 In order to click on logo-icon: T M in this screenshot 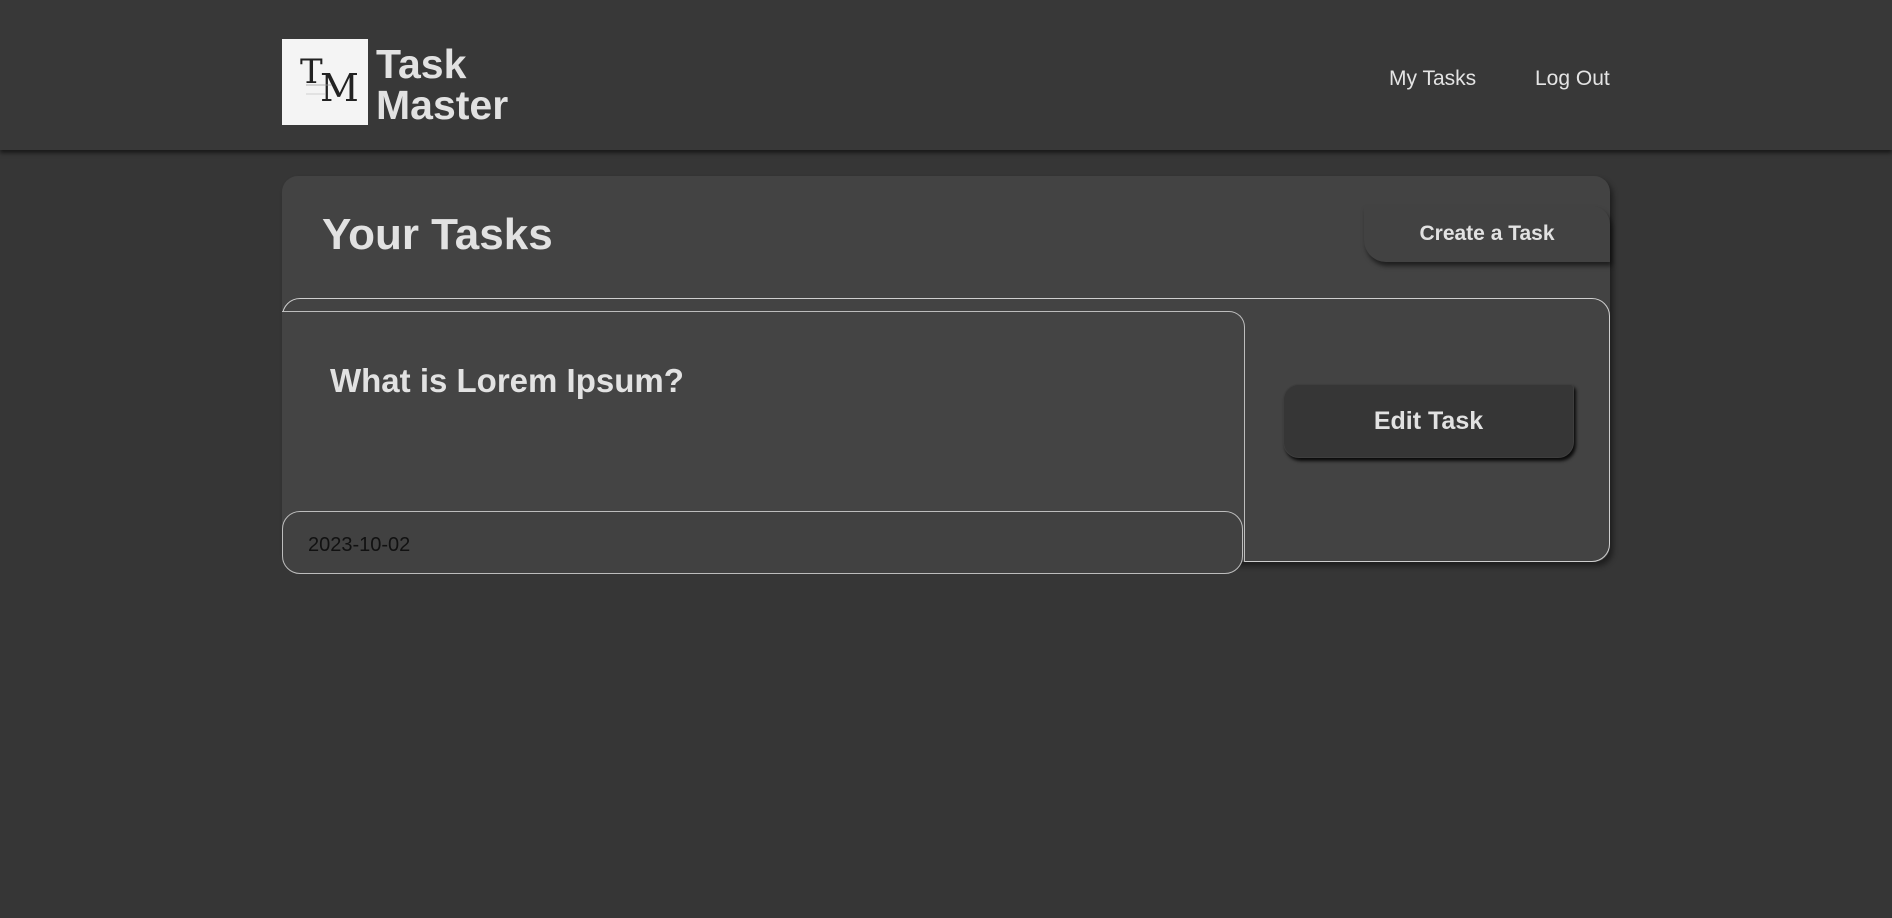, I will do `click(325, 82)`.